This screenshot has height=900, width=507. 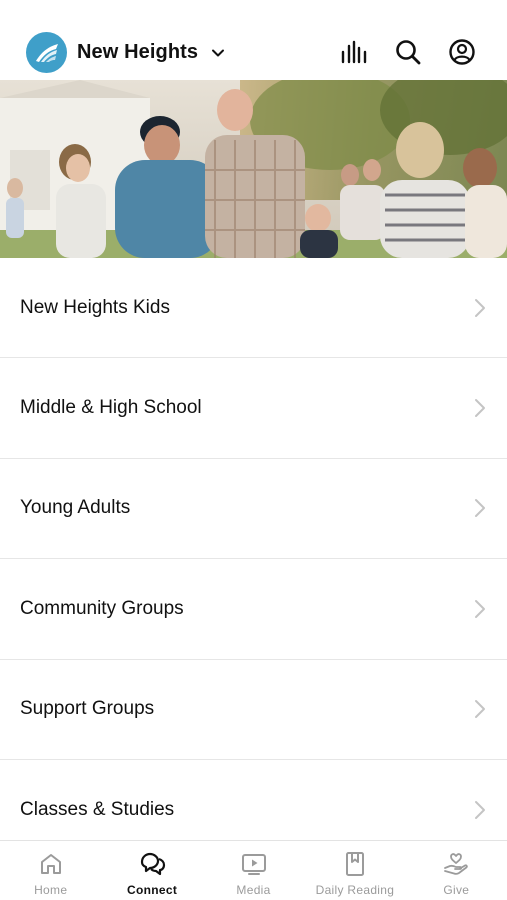 What do you see at coordinates (97, 810) in the screenshot?
I see `menu-item-label: Classes & Studies` at bounding box center [97, 810].